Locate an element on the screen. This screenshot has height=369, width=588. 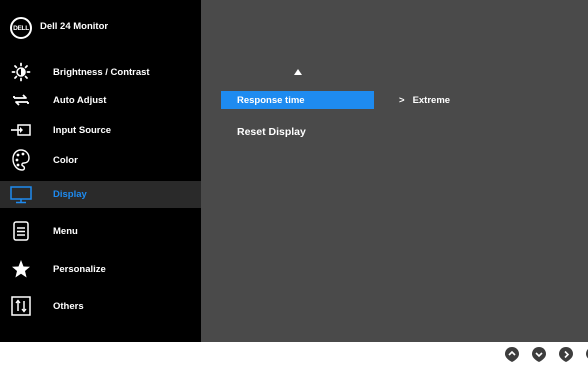
auto-adjust-icon is located at coordinates (21, 100).